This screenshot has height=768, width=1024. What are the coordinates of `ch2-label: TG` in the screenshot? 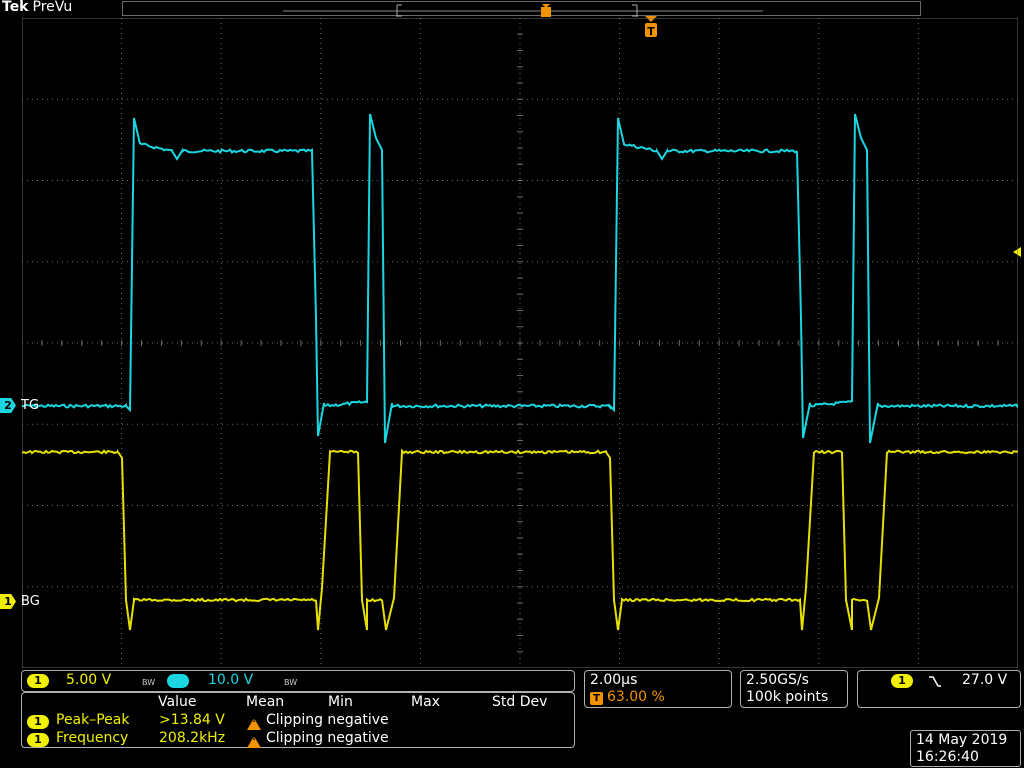 It's located at (30, 405).